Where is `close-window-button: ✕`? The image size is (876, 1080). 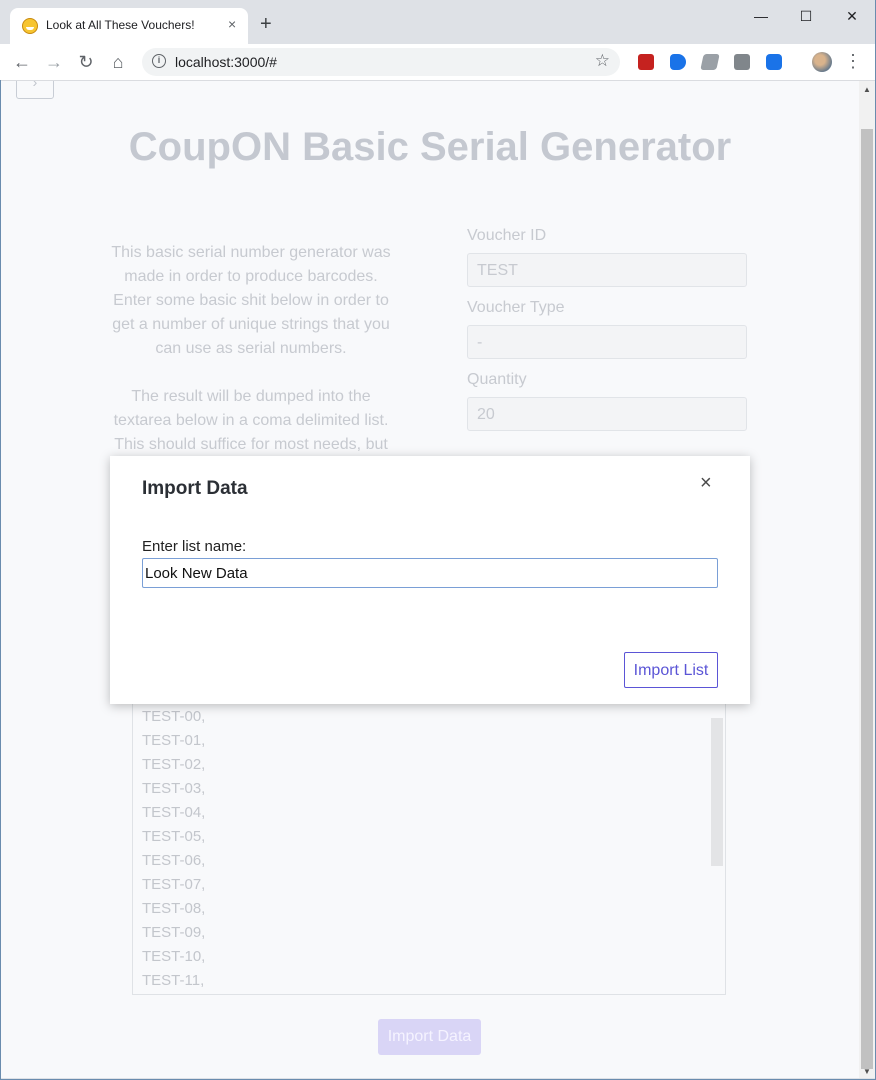
close-window-button: ✕ is located at coordinates (852, 16).